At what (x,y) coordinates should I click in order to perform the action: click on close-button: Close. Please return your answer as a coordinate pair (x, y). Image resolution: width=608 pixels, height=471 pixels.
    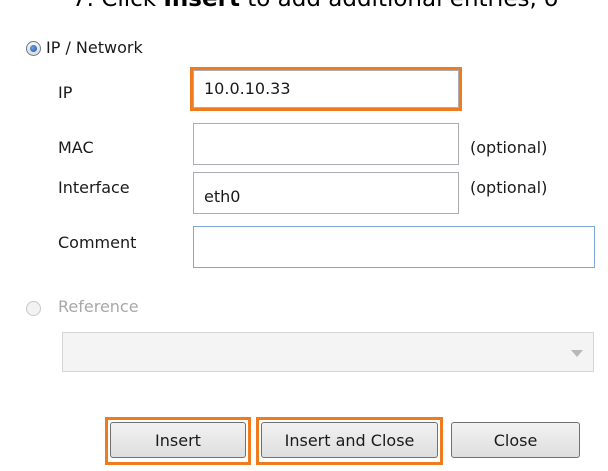
    Looking at the image, I should click on (515, 440).